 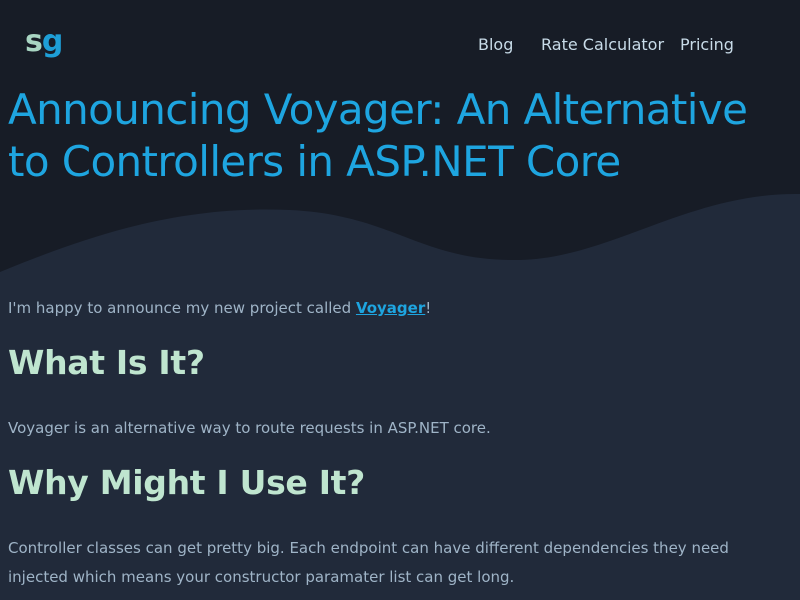 I want to click on voyager-link: Voyager, so click(x=390, y=308).